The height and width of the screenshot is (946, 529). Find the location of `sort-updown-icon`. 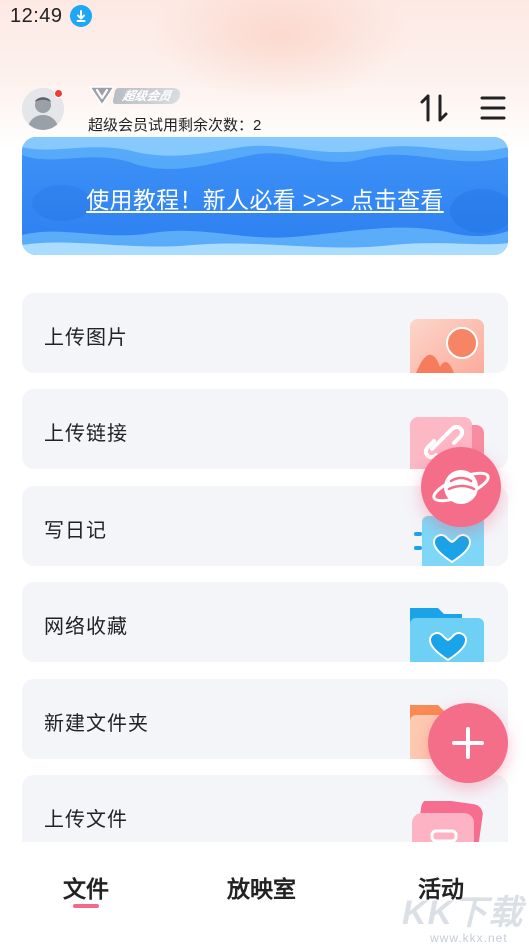

sort-updown-icon is located at coordinates (434, 108).